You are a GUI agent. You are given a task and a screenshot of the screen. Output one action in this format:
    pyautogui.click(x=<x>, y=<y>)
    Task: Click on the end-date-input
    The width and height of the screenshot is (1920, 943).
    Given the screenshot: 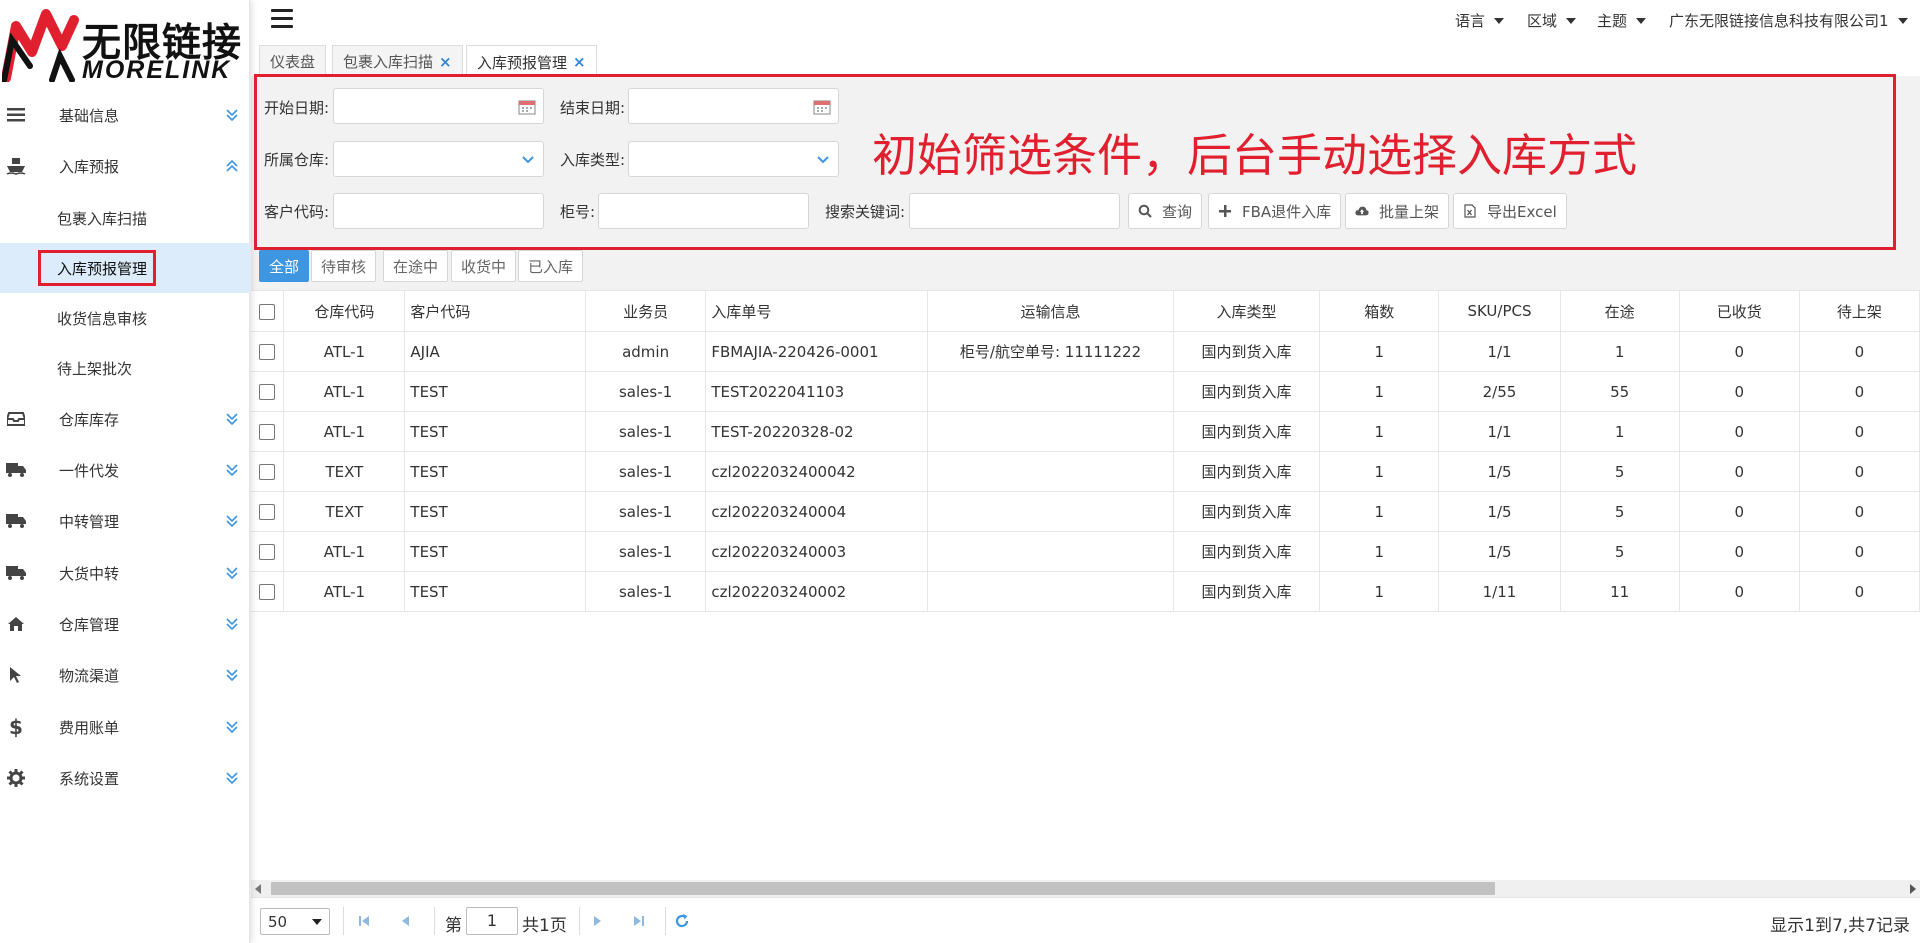 What is the action you would take?
    pyautogui.click(x=733, y=106)
    